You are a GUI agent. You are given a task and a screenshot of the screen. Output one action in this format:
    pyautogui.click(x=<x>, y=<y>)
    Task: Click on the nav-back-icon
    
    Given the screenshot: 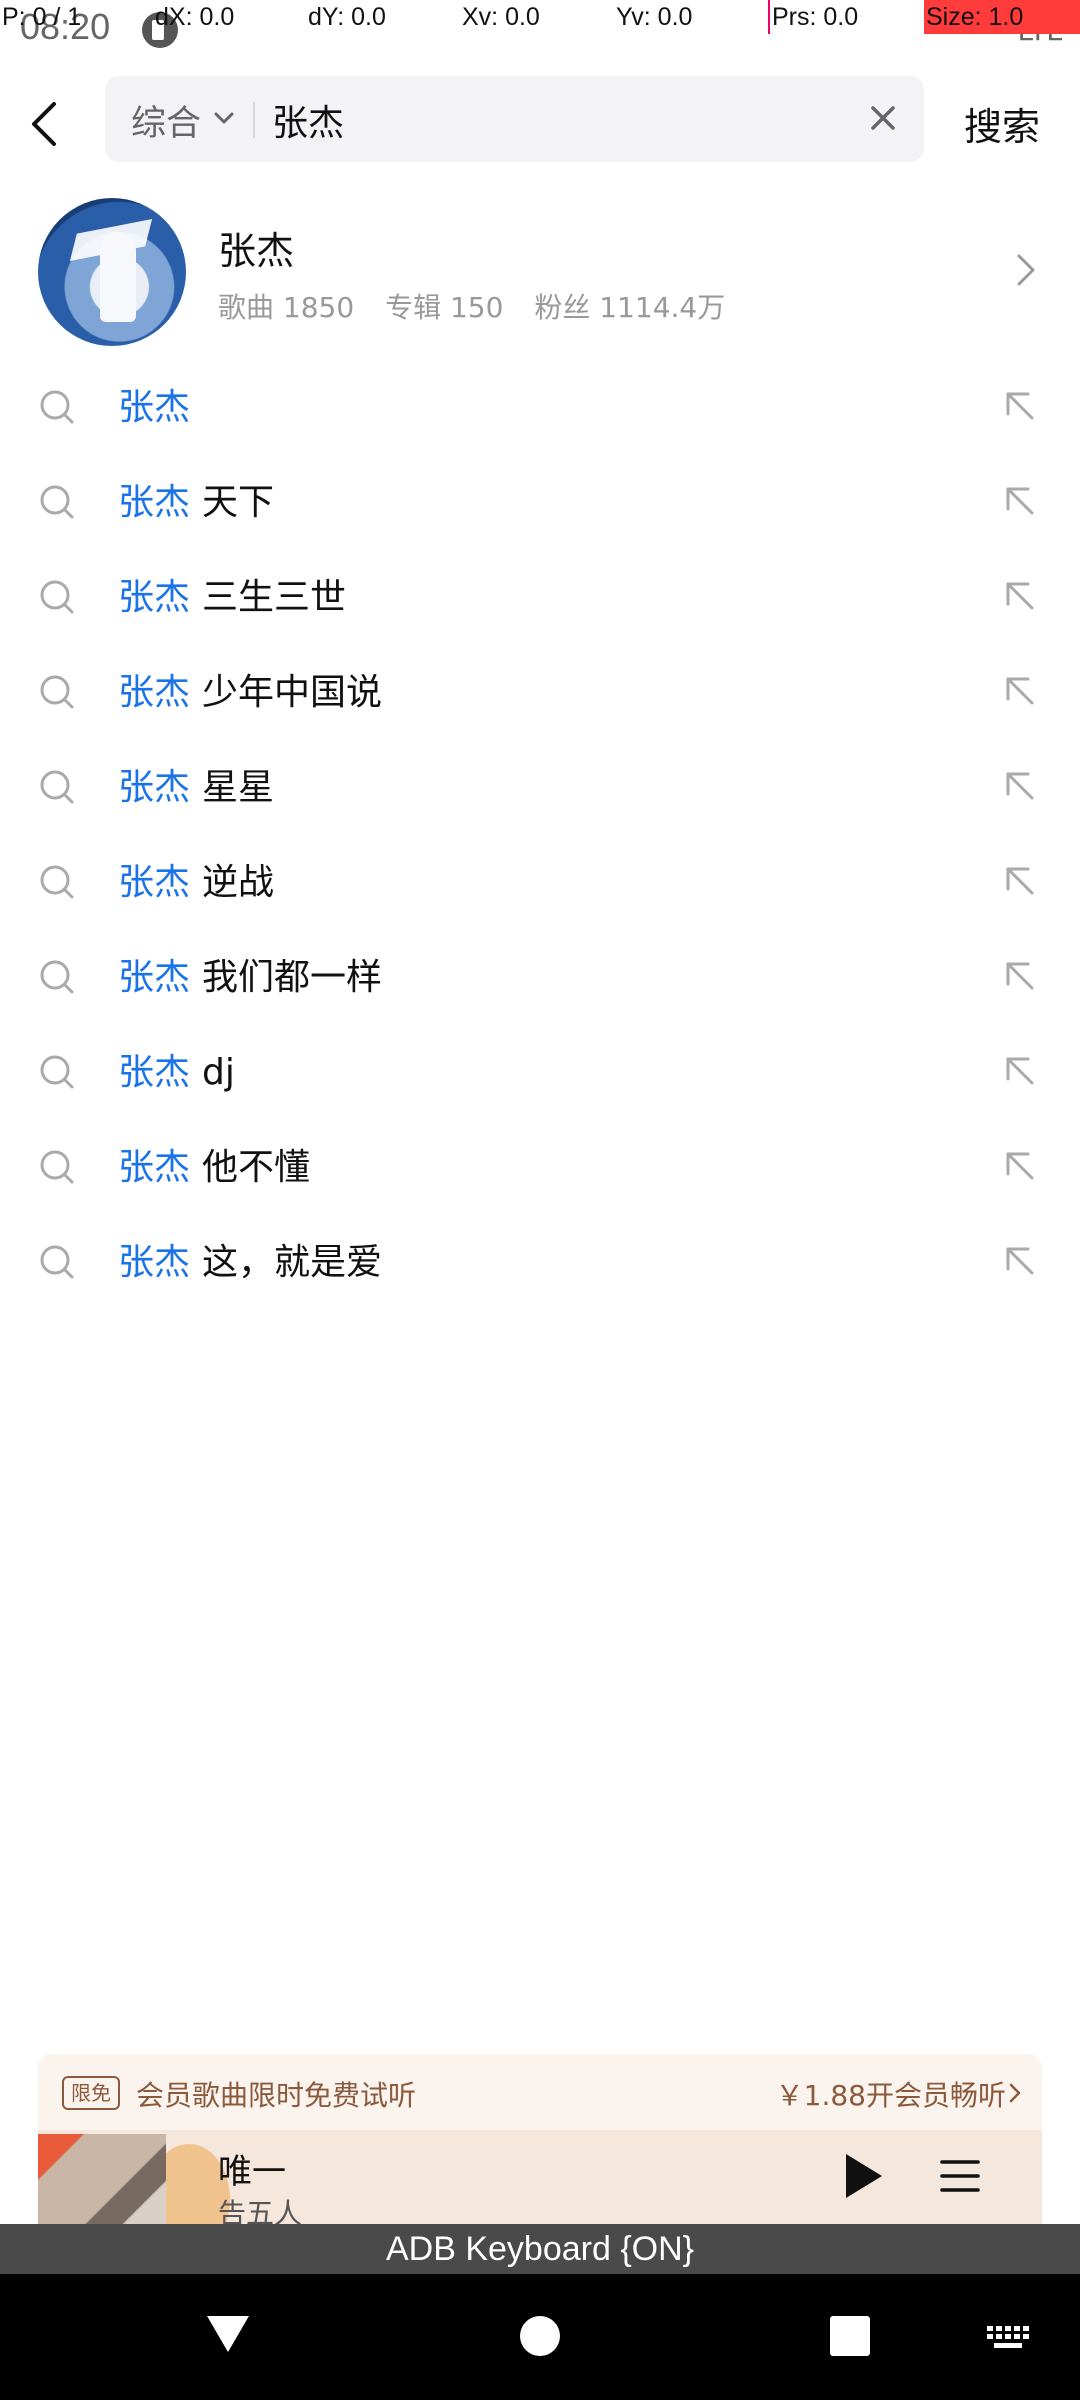 What is the action you would take?
    pyautogui.click(x=228, y=2334)
    